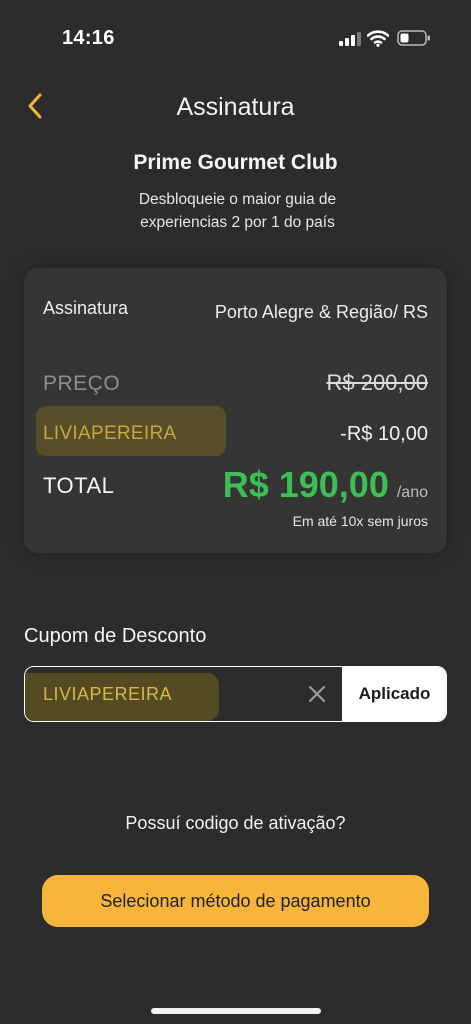 This screenshot has height=1024, width=471. Describe the element at coordinates (384, 434) in the screenshot. I see `discount-value: -R$ 10,00` at that location.